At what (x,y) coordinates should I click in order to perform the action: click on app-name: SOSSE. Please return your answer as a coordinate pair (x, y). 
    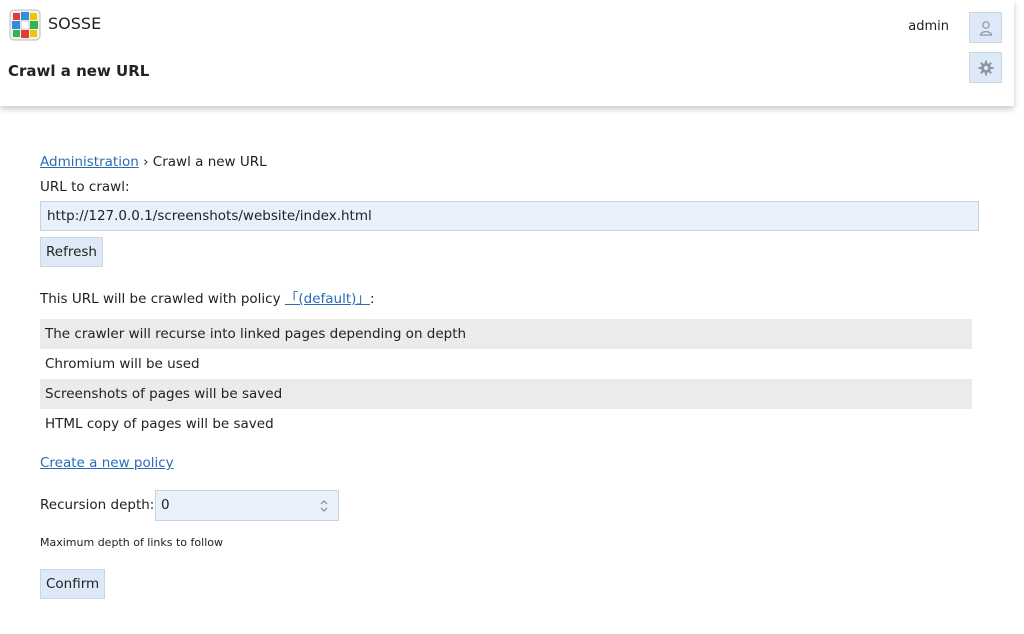
    Looking at the image, I should click on (74, 23).